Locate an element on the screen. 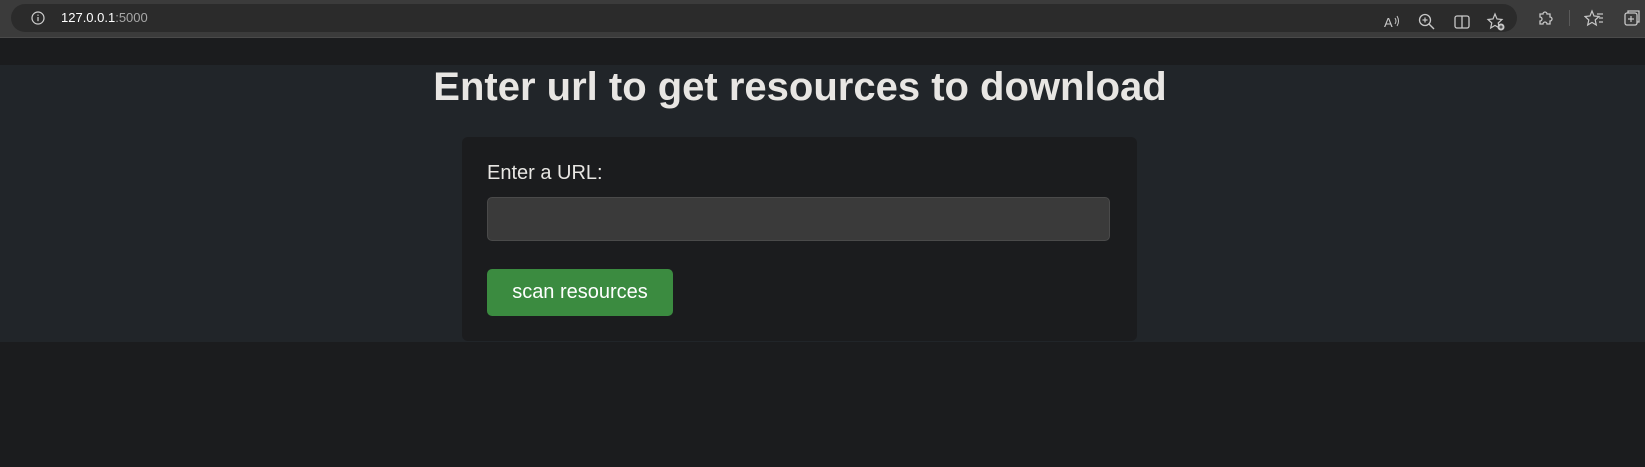 This screenshot has width=1645, height=467. browser-toolbar: 127.0.0.1:5000 A is located at coordinates (822, 19).